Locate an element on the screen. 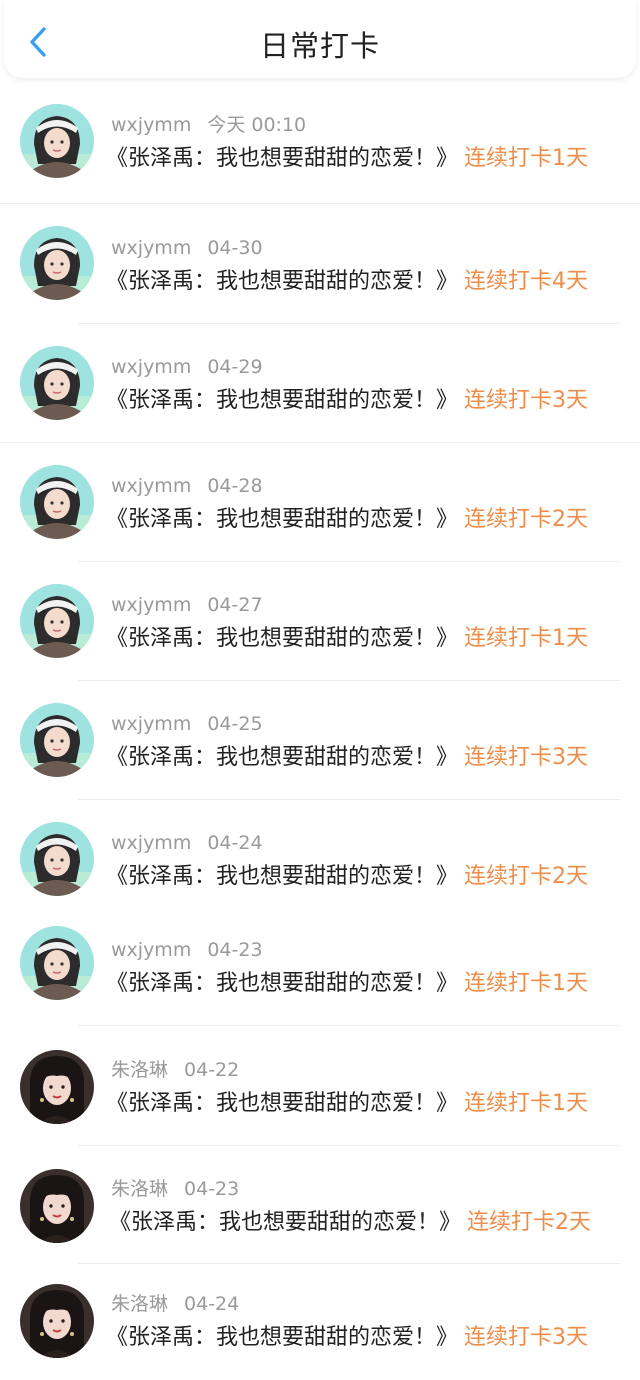 This screenshot has width=640, height=1380. item-meta: 朱洛琳 04-22 is located at coordinates (175, 1070).